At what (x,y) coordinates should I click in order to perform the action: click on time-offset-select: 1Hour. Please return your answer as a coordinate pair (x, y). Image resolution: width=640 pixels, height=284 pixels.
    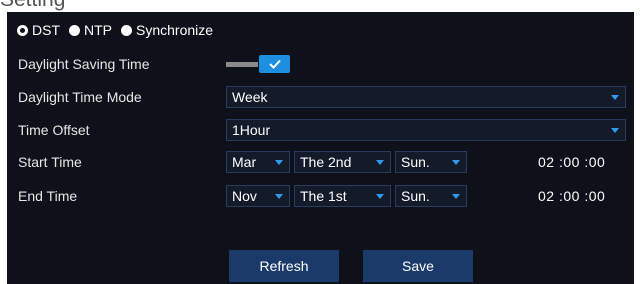
    Looking at the image, I should click on (426, 130).